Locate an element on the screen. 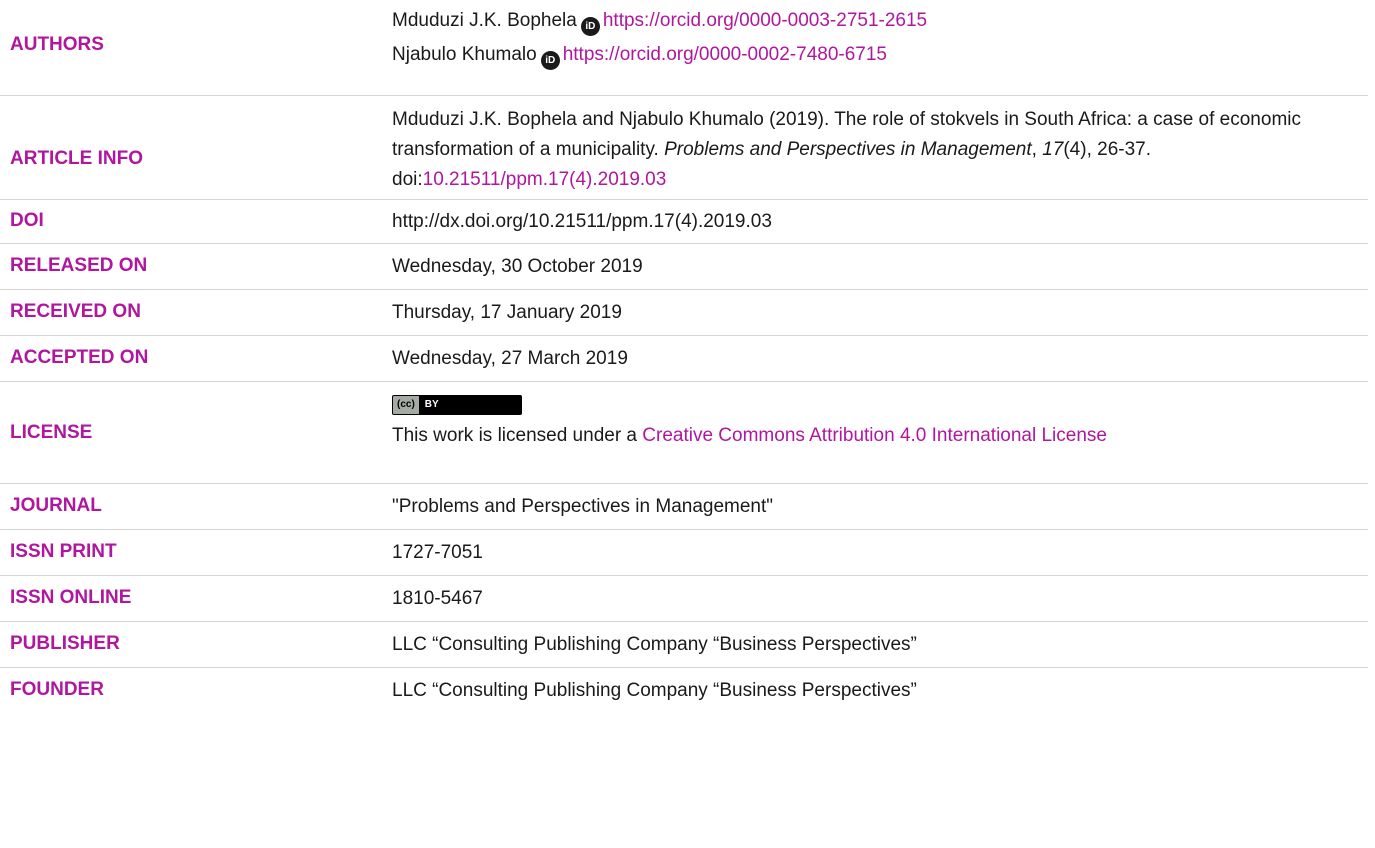 This screenshot has height=848, width=1375. row-received: RECEIVED ON Thursday, 17 January 2019 is located at coordinates (684, 313).